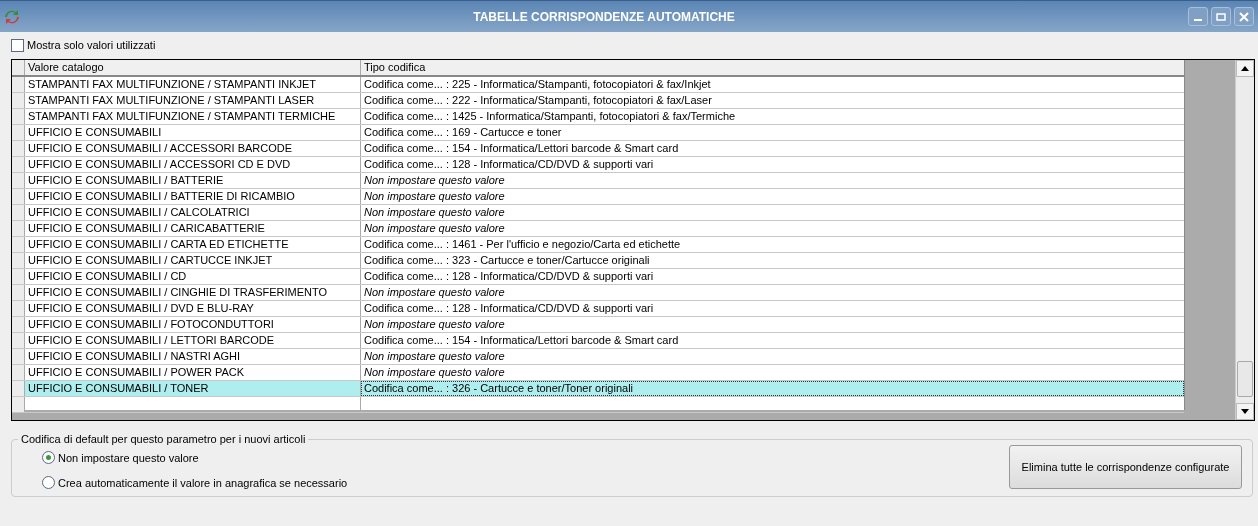 Image resolution: width=1258 pixels, height=526 pixels. What do you see at coordinates (463, 132) in the screenshot?
I see `table-cell-text: Codifica come... : 169 - Cartucce e toner` at bounding box center [463, 132].